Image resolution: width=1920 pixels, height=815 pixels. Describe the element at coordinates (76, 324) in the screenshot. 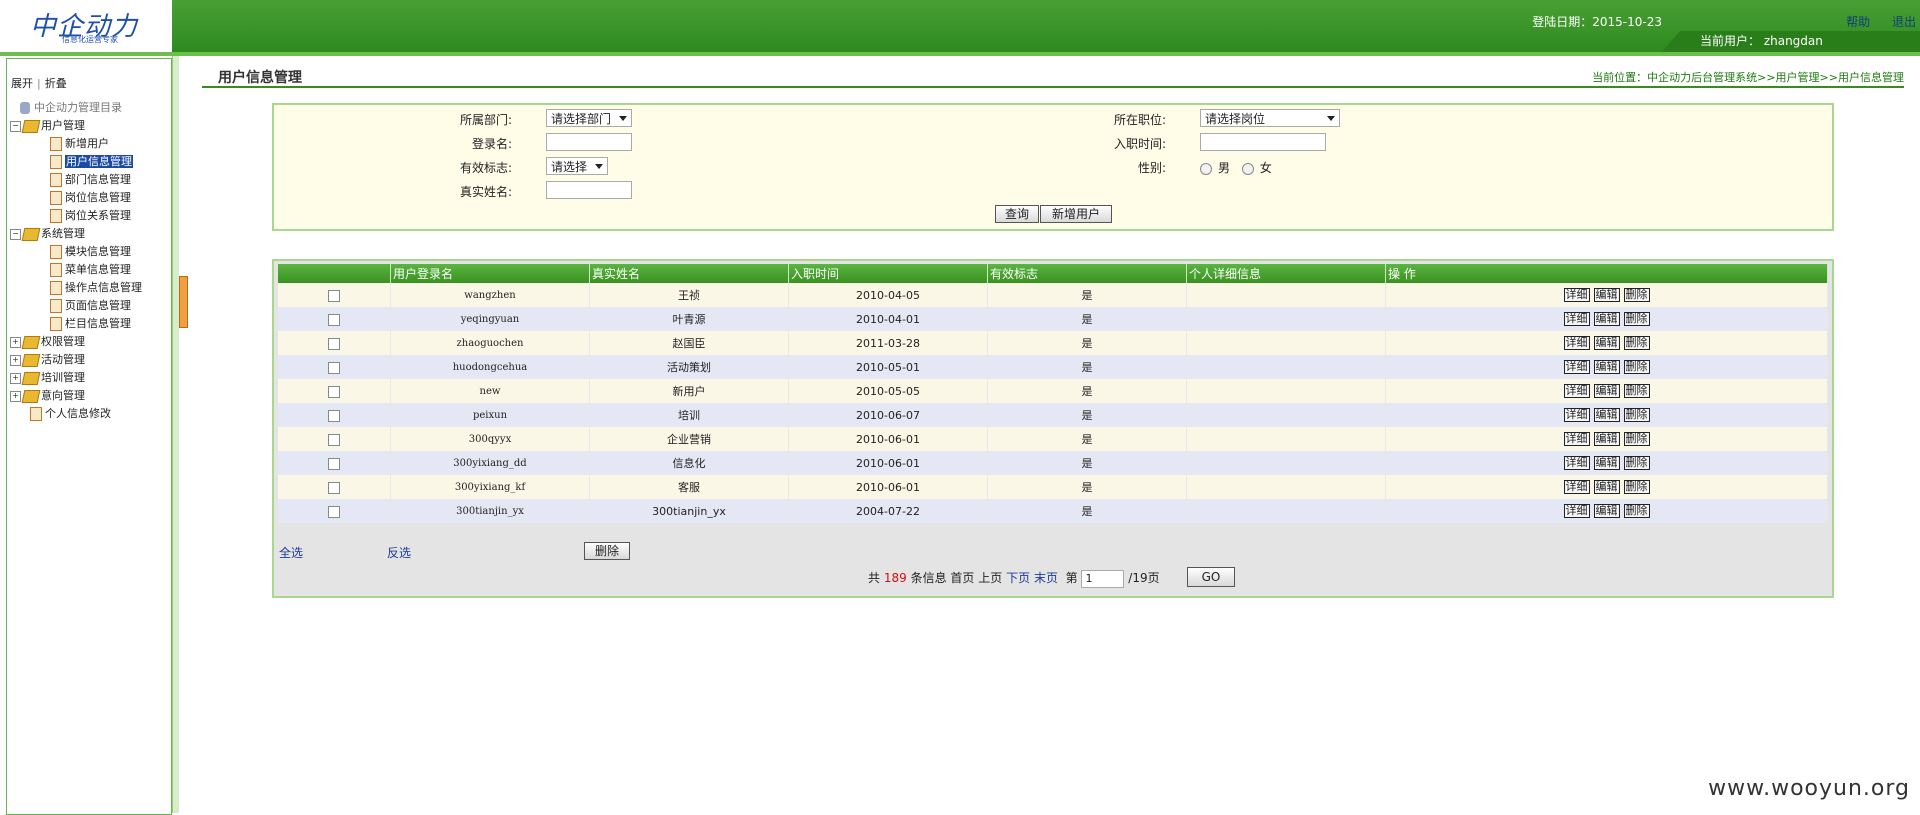

I see `tree-item-column-info: 栏目信息管理` at that location.